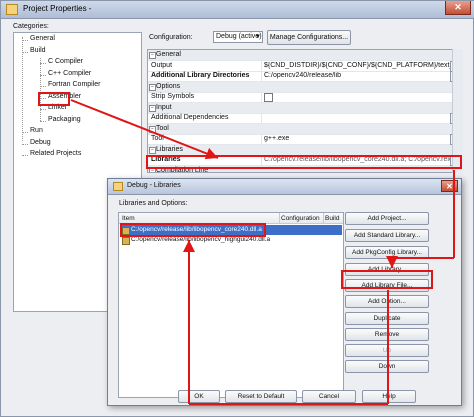  I want to click on help-button: Help, so click(389, 396).